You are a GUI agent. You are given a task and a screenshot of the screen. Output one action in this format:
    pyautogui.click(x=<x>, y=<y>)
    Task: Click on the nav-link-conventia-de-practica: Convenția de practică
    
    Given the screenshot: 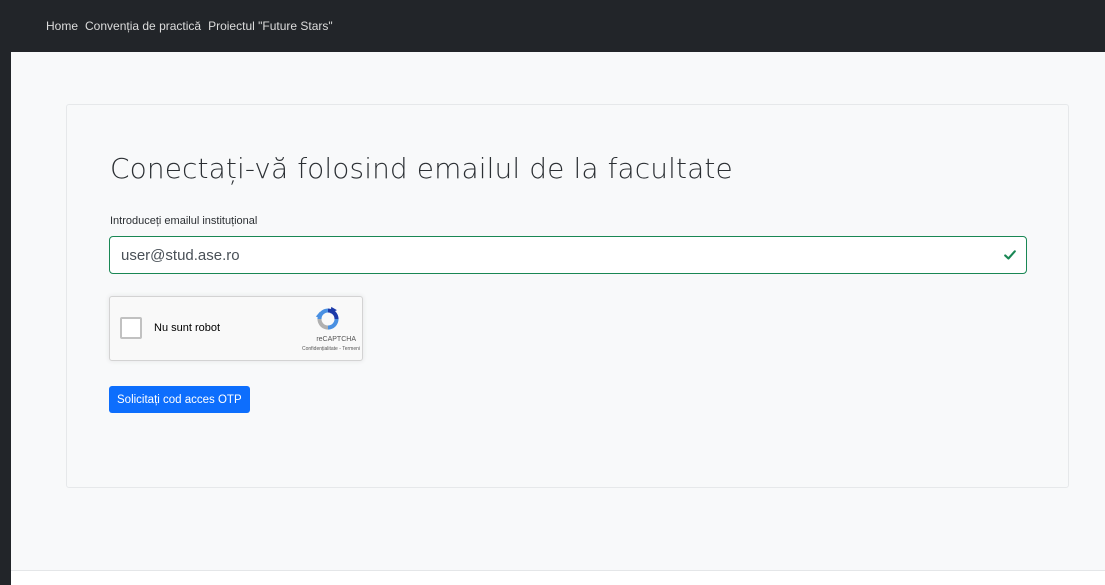 What is the action you would take?
    pyautogui.click(x=143, y=26)
    